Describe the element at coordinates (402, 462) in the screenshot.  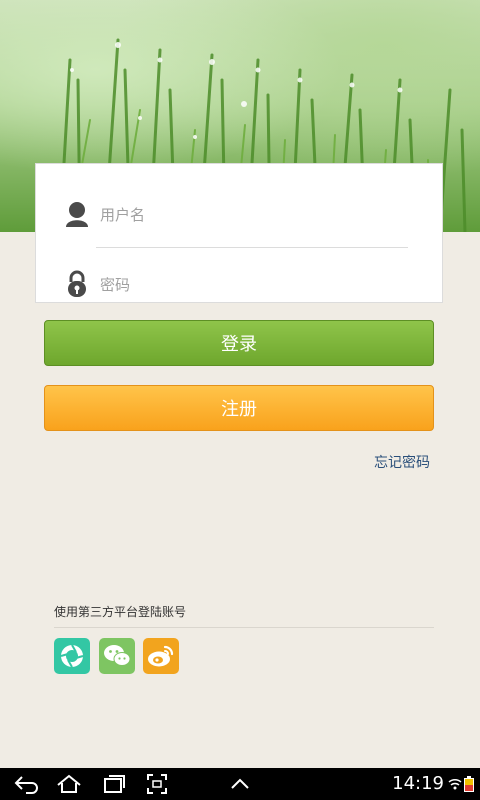
I see `forgot-password-link: 忘记密码` at that location.